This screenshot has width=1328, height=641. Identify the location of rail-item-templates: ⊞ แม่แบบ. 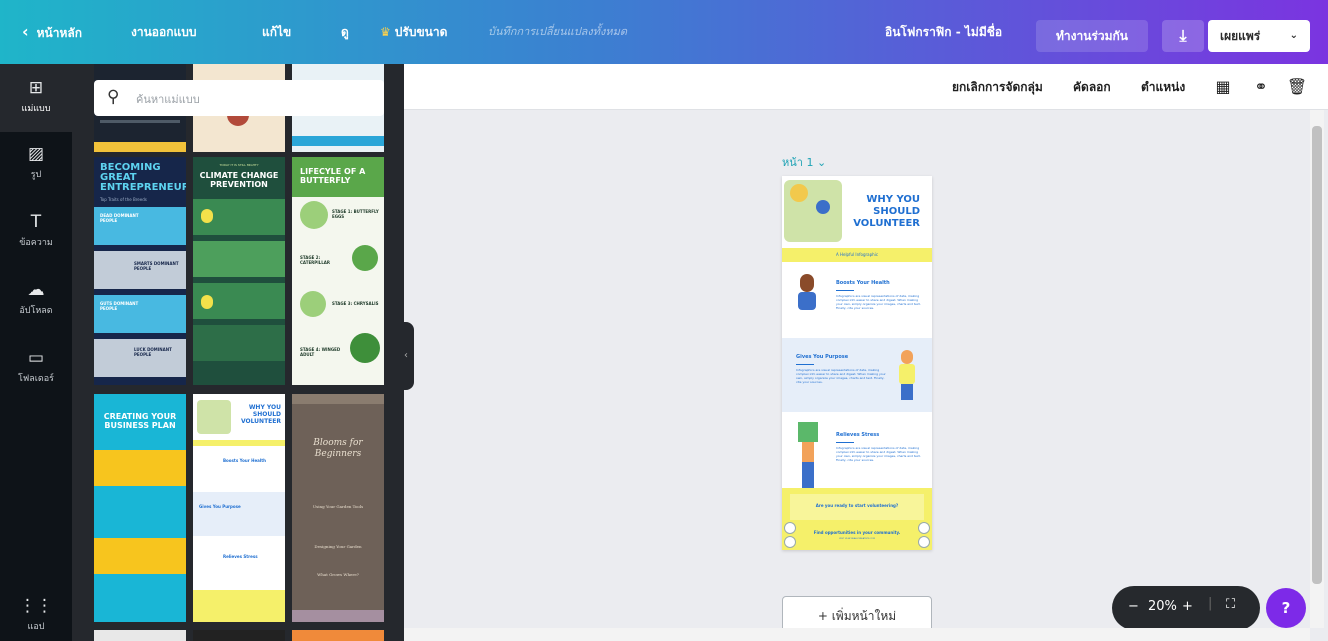
(36, 98).